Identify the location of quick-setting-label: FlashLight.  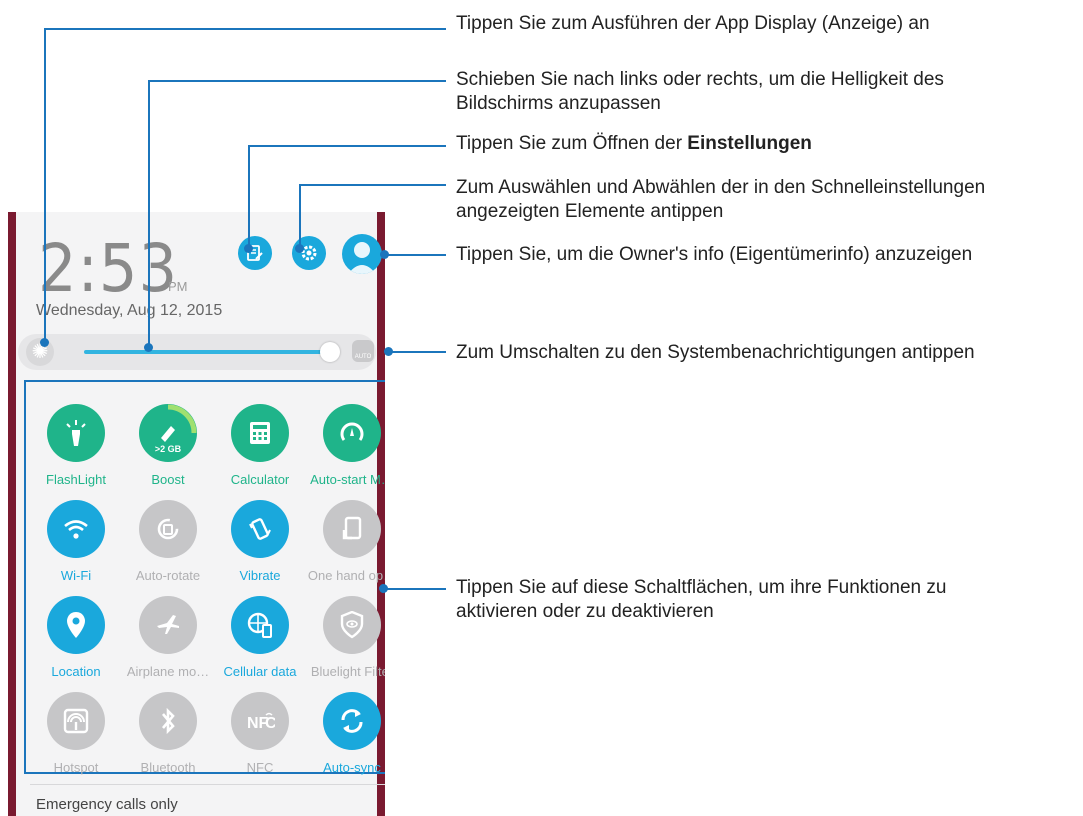
(76, 479).